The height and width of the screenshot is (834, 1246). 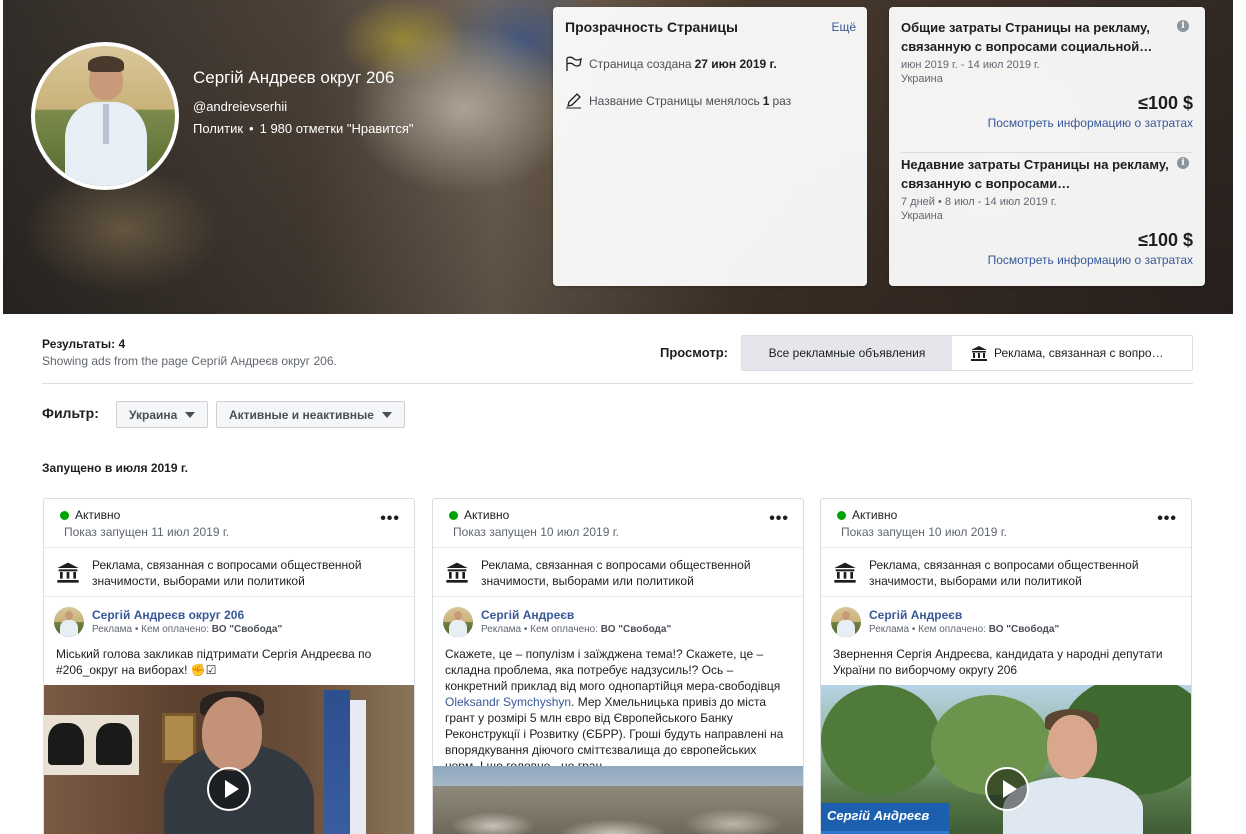 I want to click on video-caption-text: Сергій Андреєв, so click(x=878, y=815).